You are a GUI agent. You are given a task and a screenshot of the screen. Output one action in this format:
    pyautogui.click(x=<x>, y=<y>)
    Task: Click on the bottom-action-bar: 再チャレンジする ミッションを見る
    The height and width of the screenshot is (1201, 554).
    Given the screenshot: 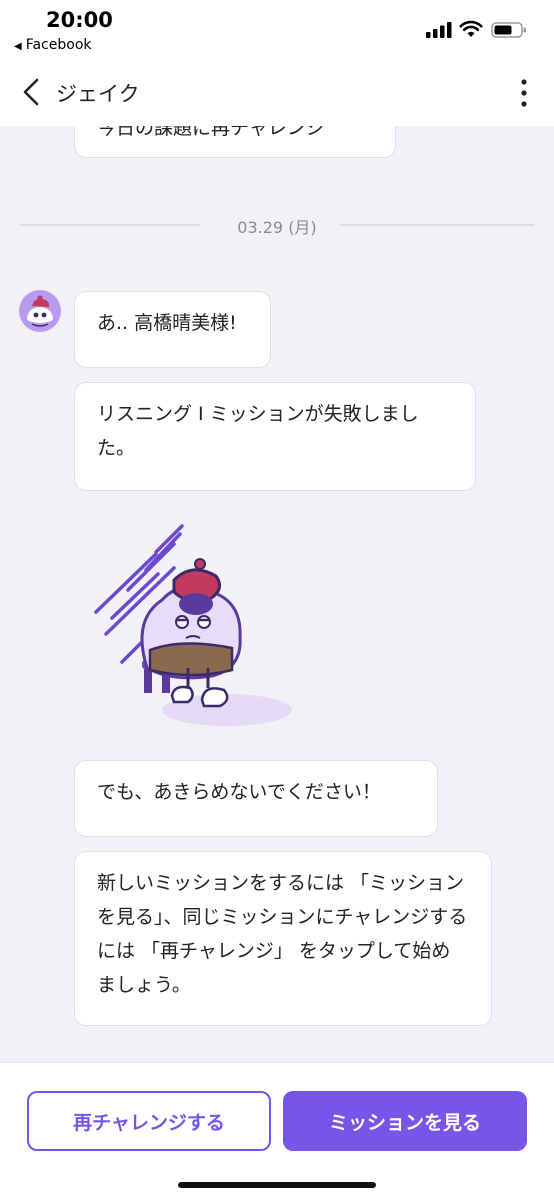 What is the action you would take?
    pyautogui.click(x=277, y=1131)
    